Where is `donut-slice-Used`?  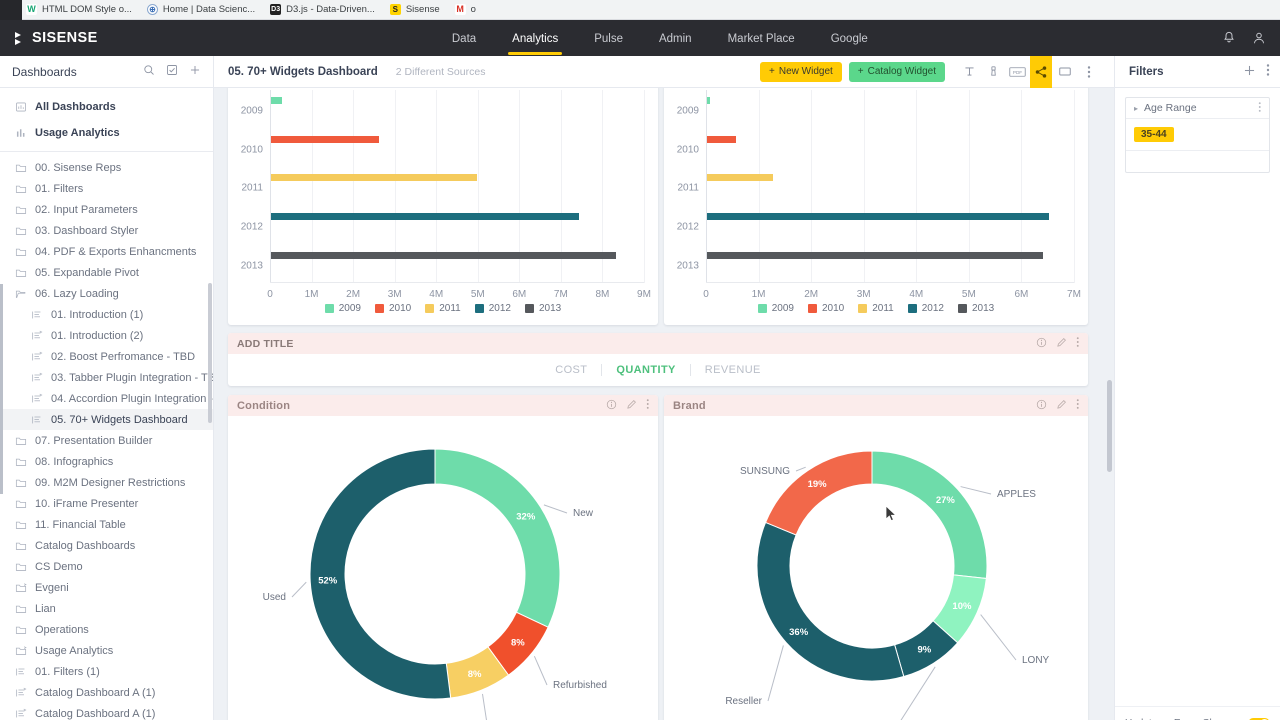
donut-slice-Used is located at coordinates (380, 574).